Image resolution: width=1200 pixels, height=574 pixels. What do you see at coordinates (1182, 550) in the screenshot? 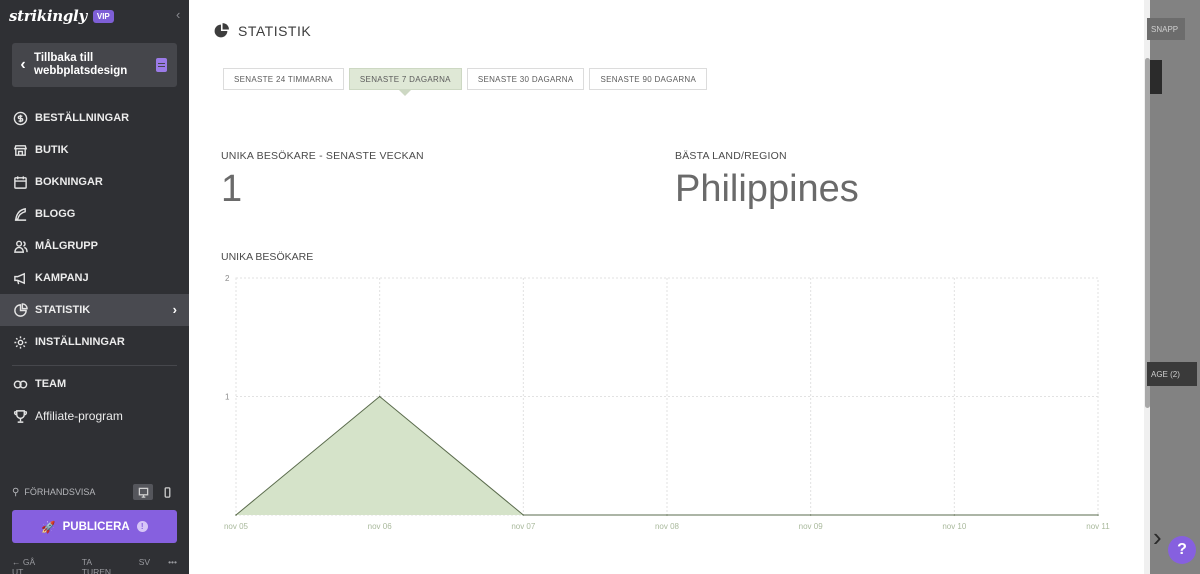
I see `help-button: ?` at bounding box center [1182, 550].